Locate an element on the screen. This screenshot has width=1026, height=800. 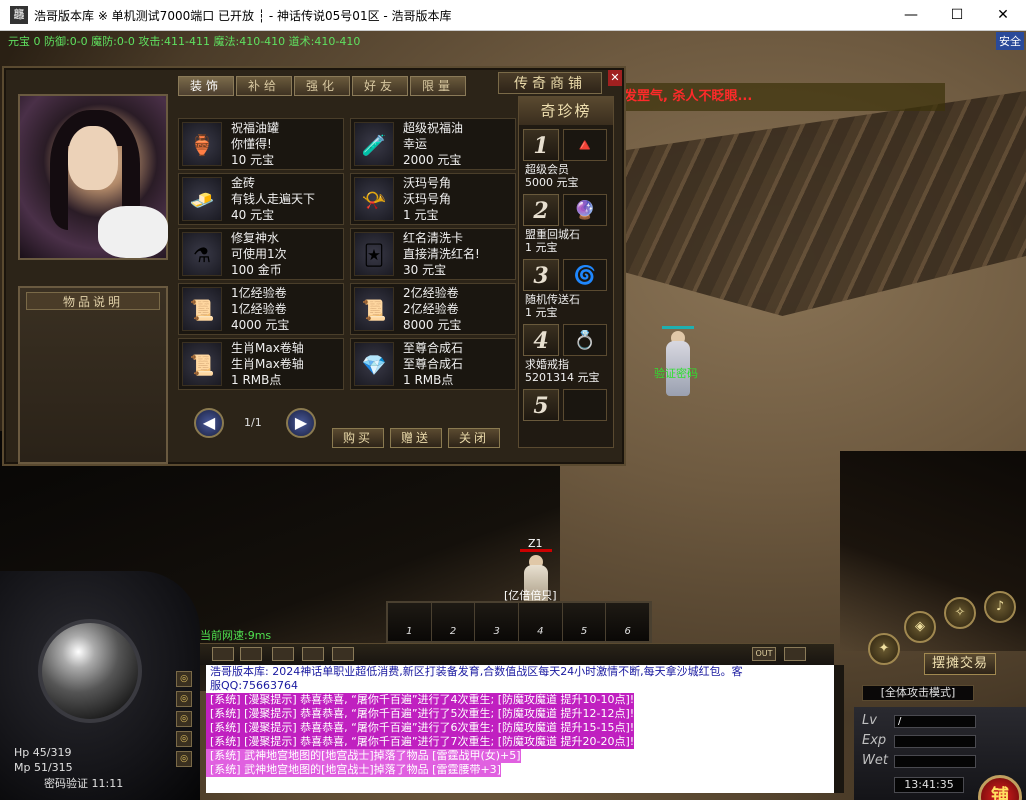
item-name: 超级祝福油 is located at coordinates (433, 128).